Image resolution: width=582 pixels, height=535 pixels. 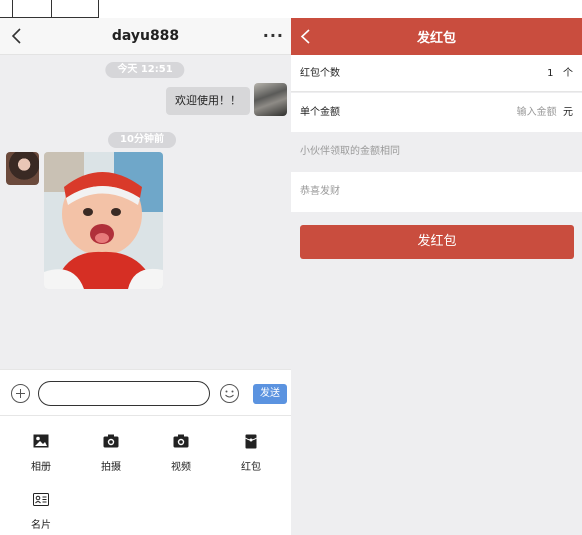 What do you see at coordinates (111, 441) in the screenshot?
I see `camera-icon` at bounding box center [111, 441].